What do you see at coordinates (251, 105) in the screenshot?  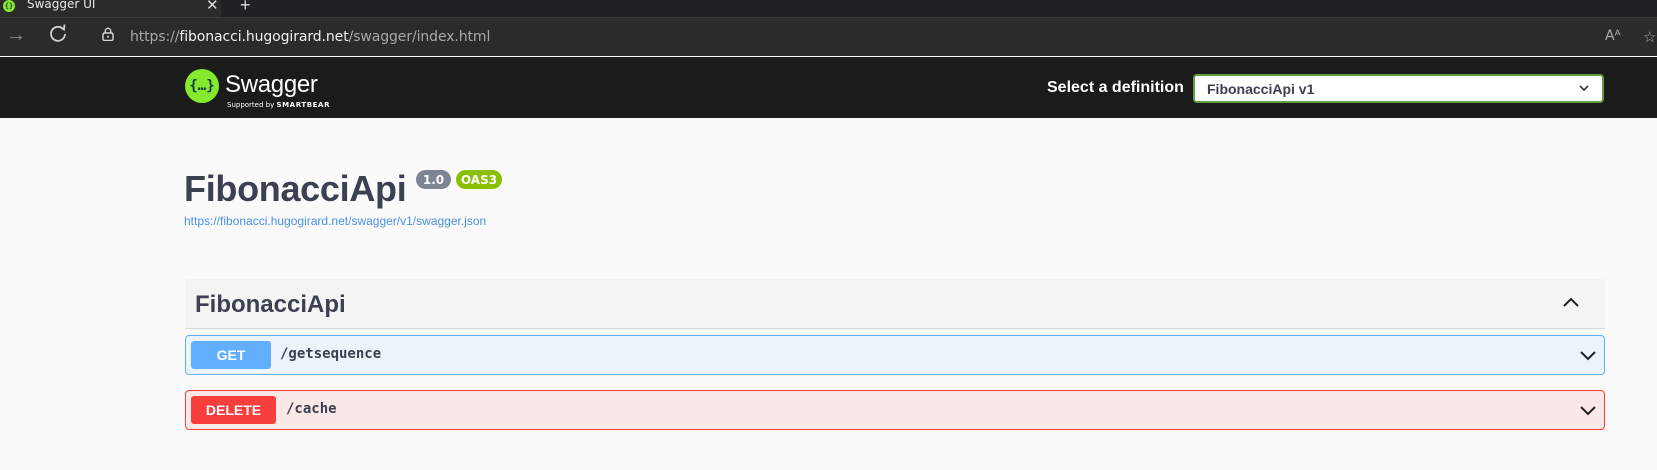 I see `logo-supported-text: Supported by` at bounding box center [251, 105].